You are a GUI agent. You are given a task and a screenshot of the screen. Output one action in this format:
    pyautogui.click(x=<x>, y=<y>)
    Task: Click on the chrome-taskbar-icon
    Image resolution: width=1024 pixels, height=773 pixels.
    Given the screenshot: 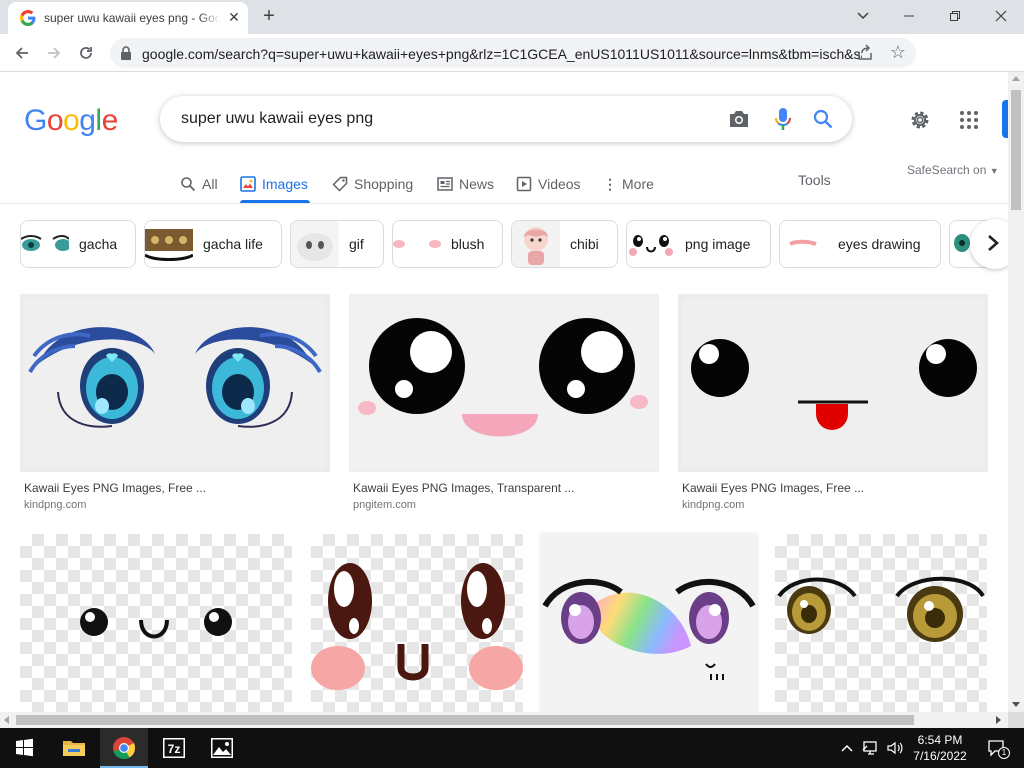 What is the action you would take?
    pyautogui.click(x=124, y=748)
    